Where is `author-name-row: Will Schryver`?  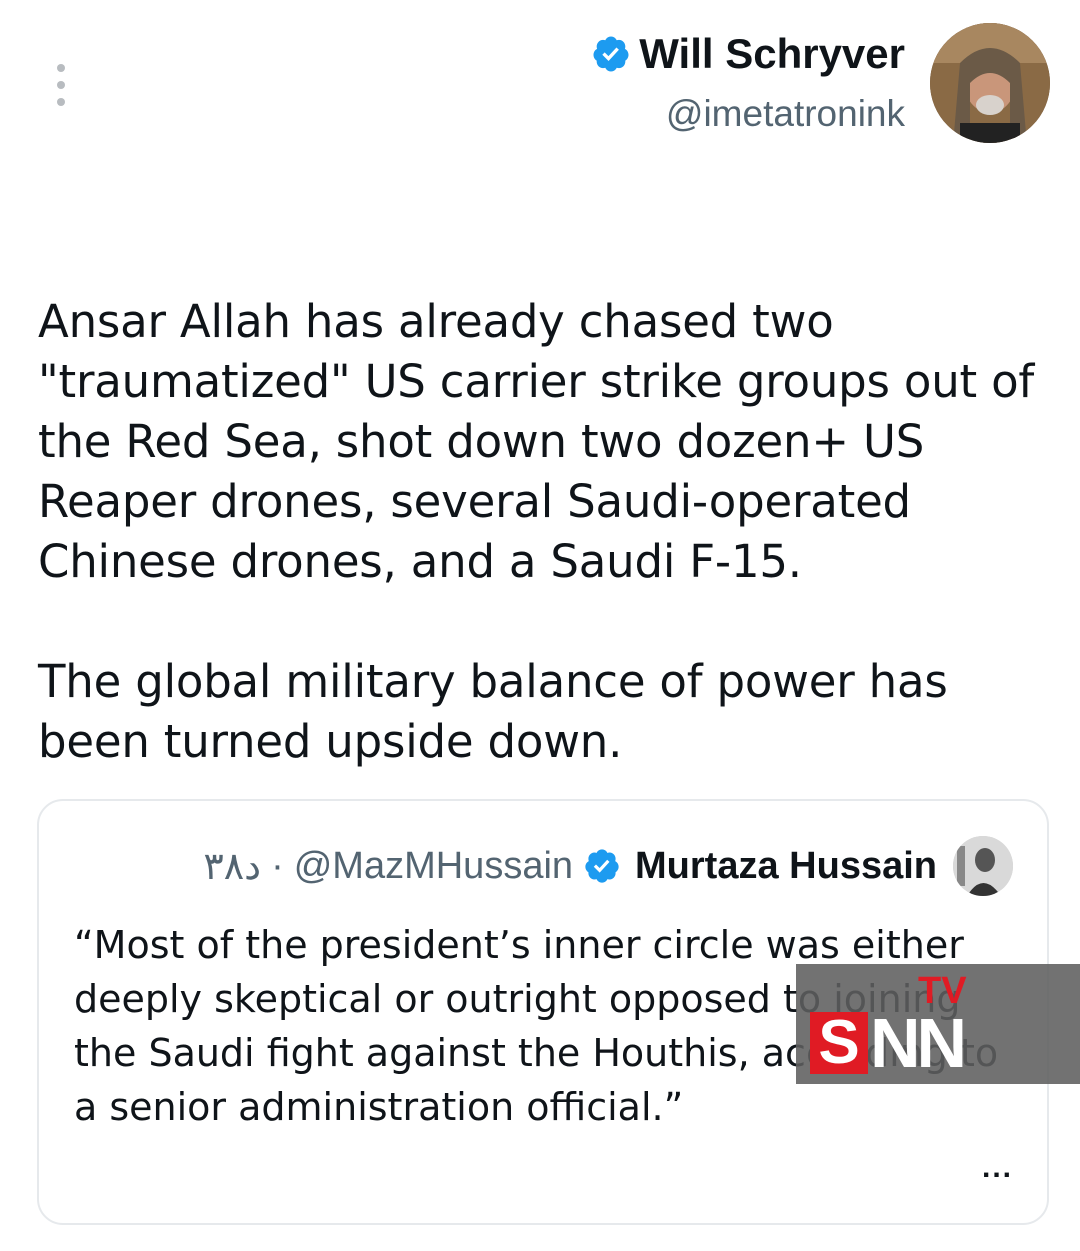
author-name-row: Will Schryver is located at coordinates (748, 54).